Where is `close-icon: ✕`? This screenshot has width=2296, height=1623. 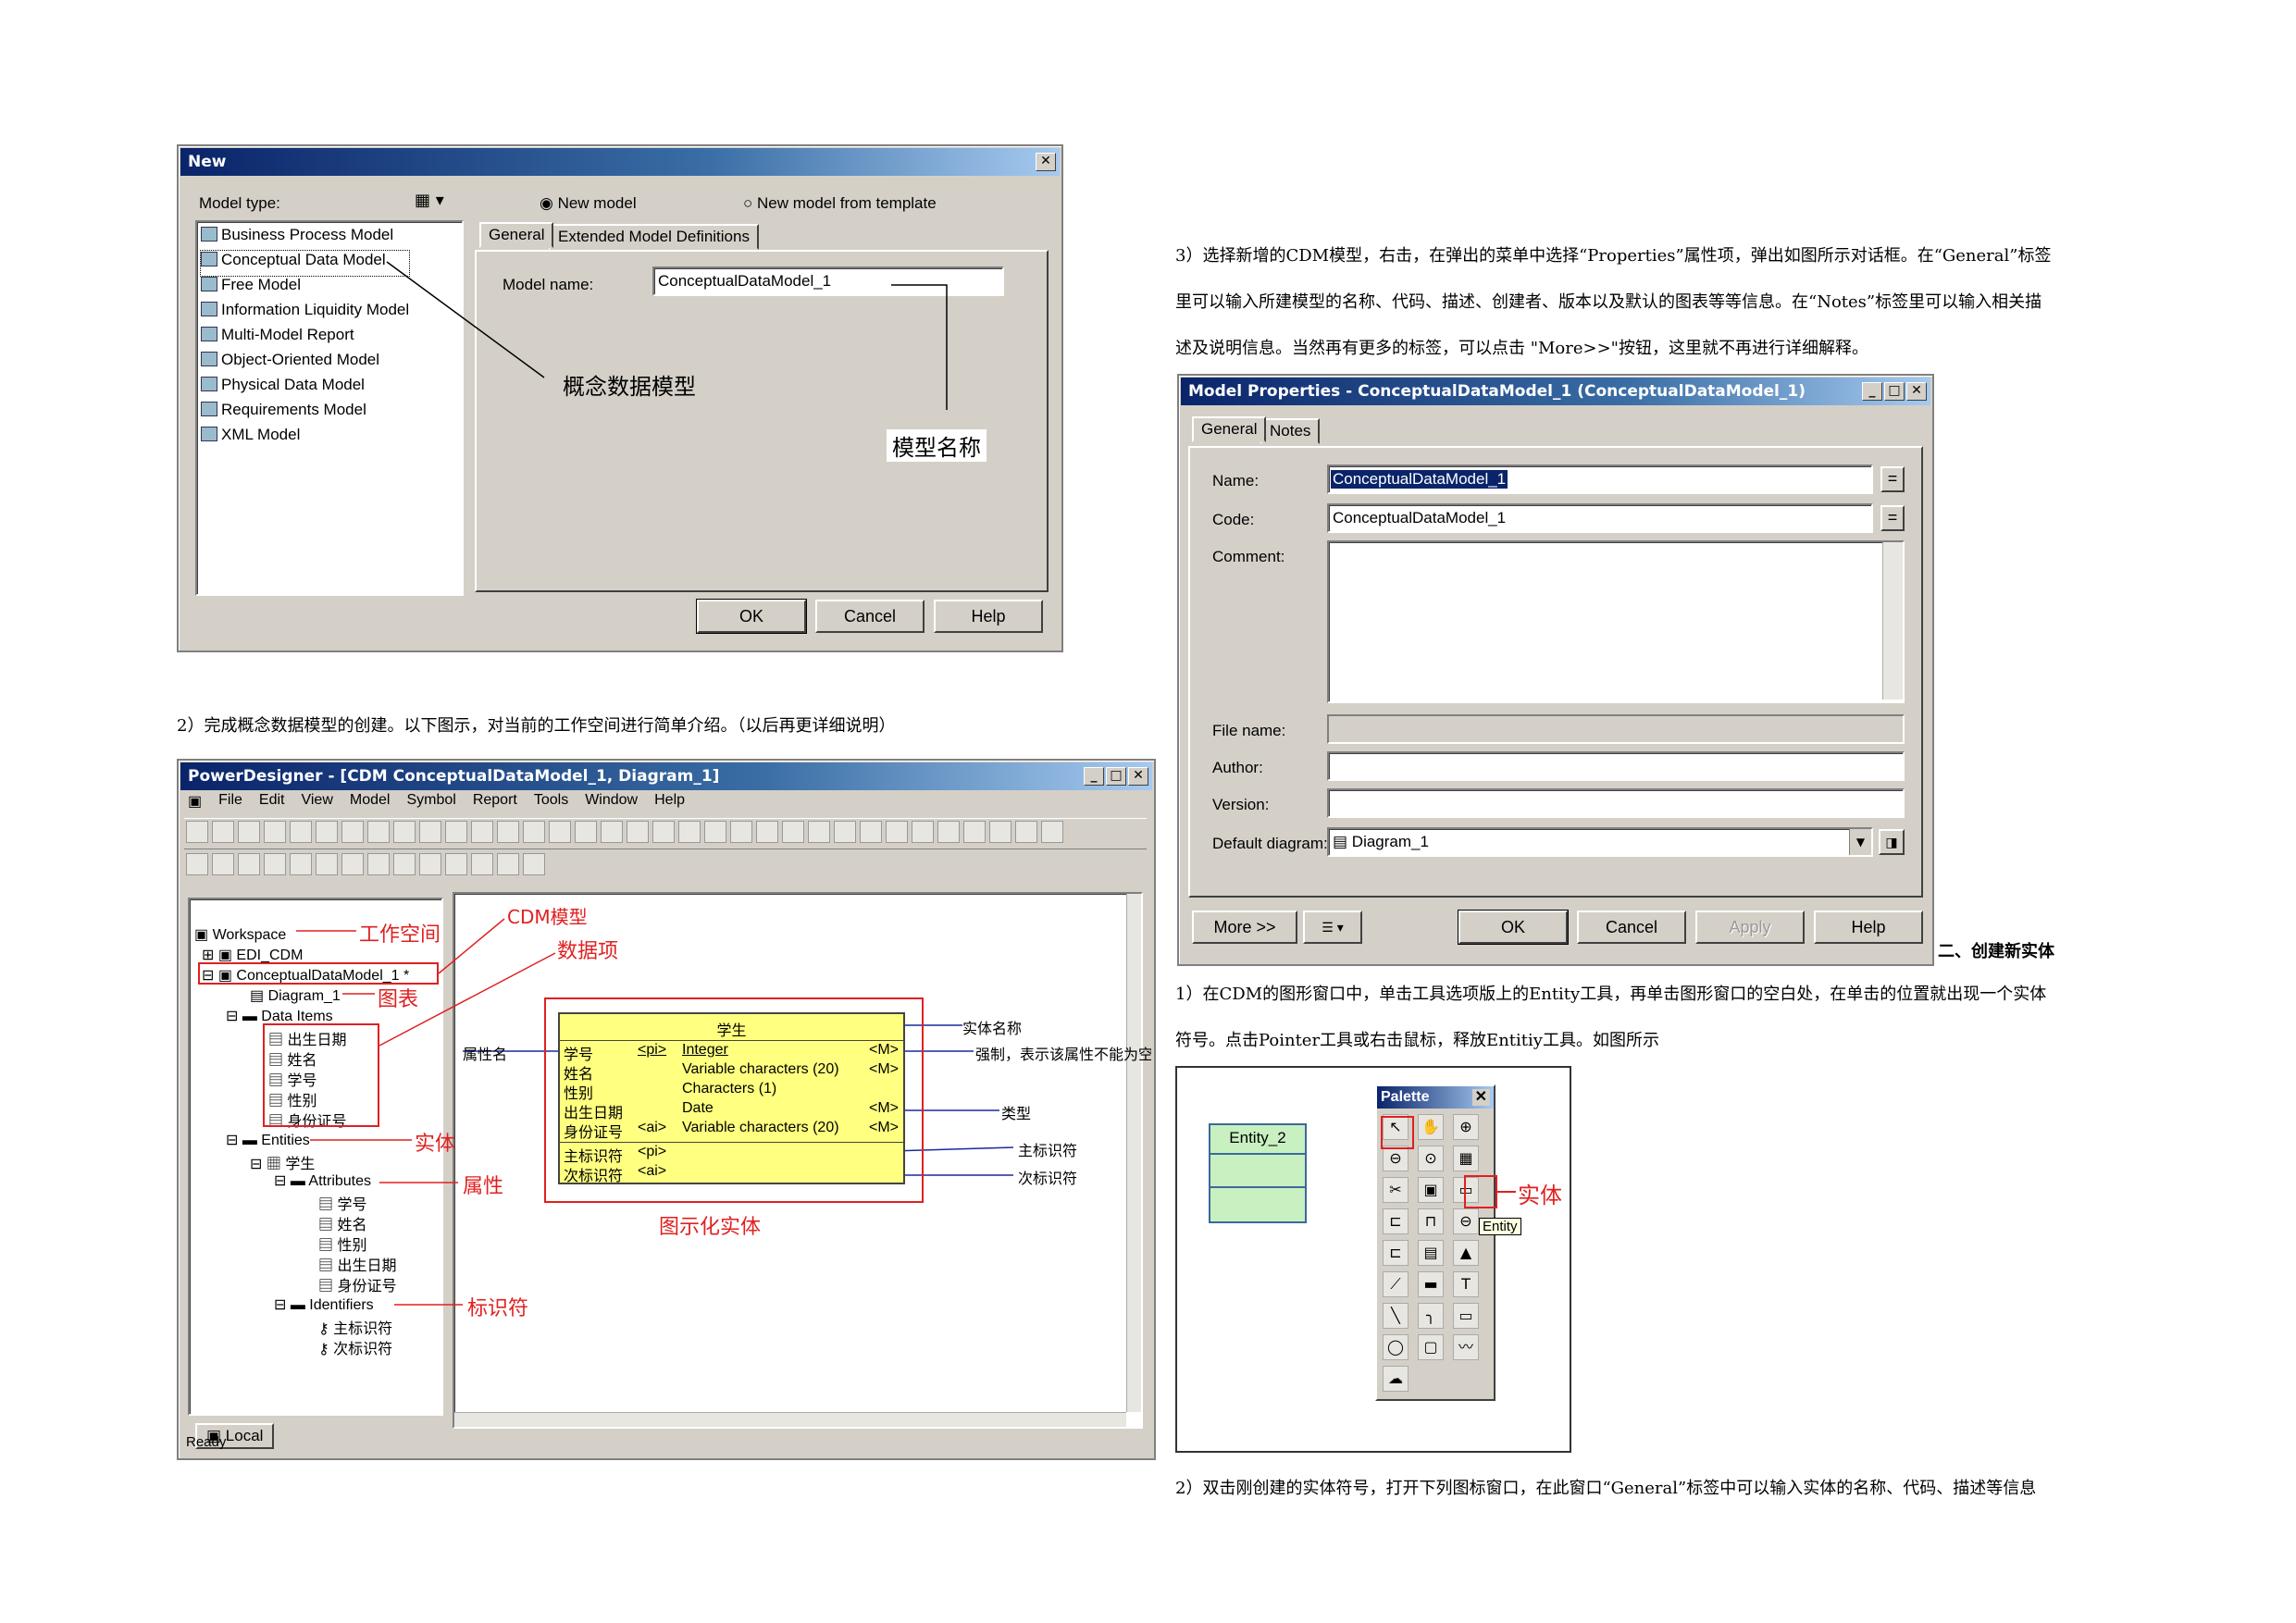 close-icon: ✕ is located at coordinates (1917, 391).